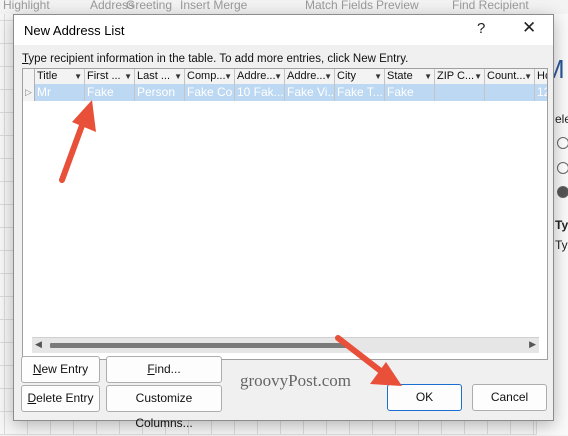 This screenshot has height=436, width=568. I want to click on help-icon: ?, so click(481, 28).